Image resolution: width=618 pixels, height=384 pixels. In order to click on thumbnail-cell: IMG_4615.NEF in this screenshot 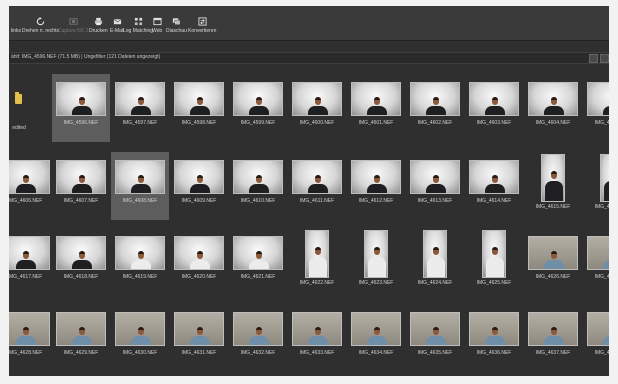, I will do `click(553, 186)`.